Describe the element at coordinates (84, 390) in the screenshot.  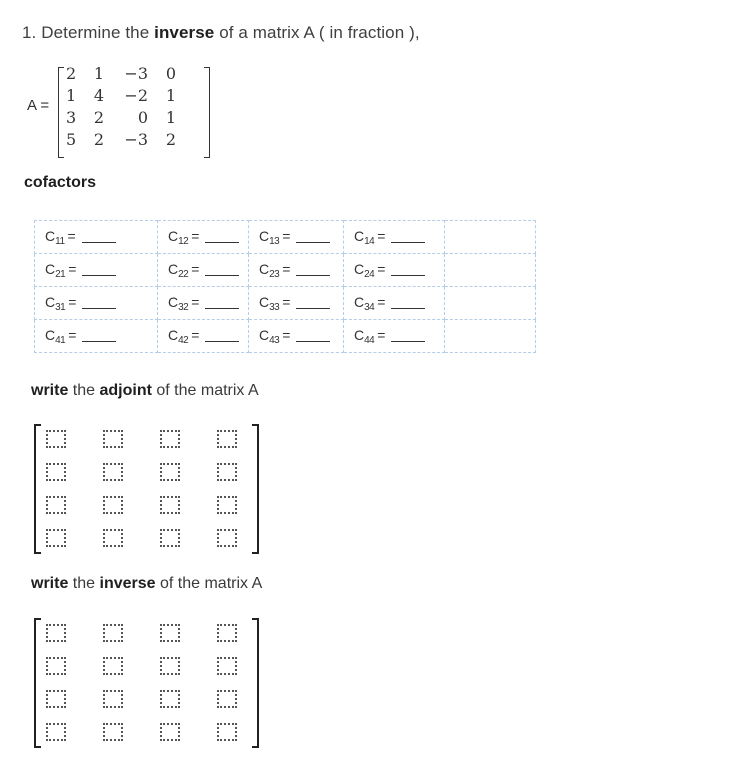
I see `adjoint-heading-the: the` at that location.